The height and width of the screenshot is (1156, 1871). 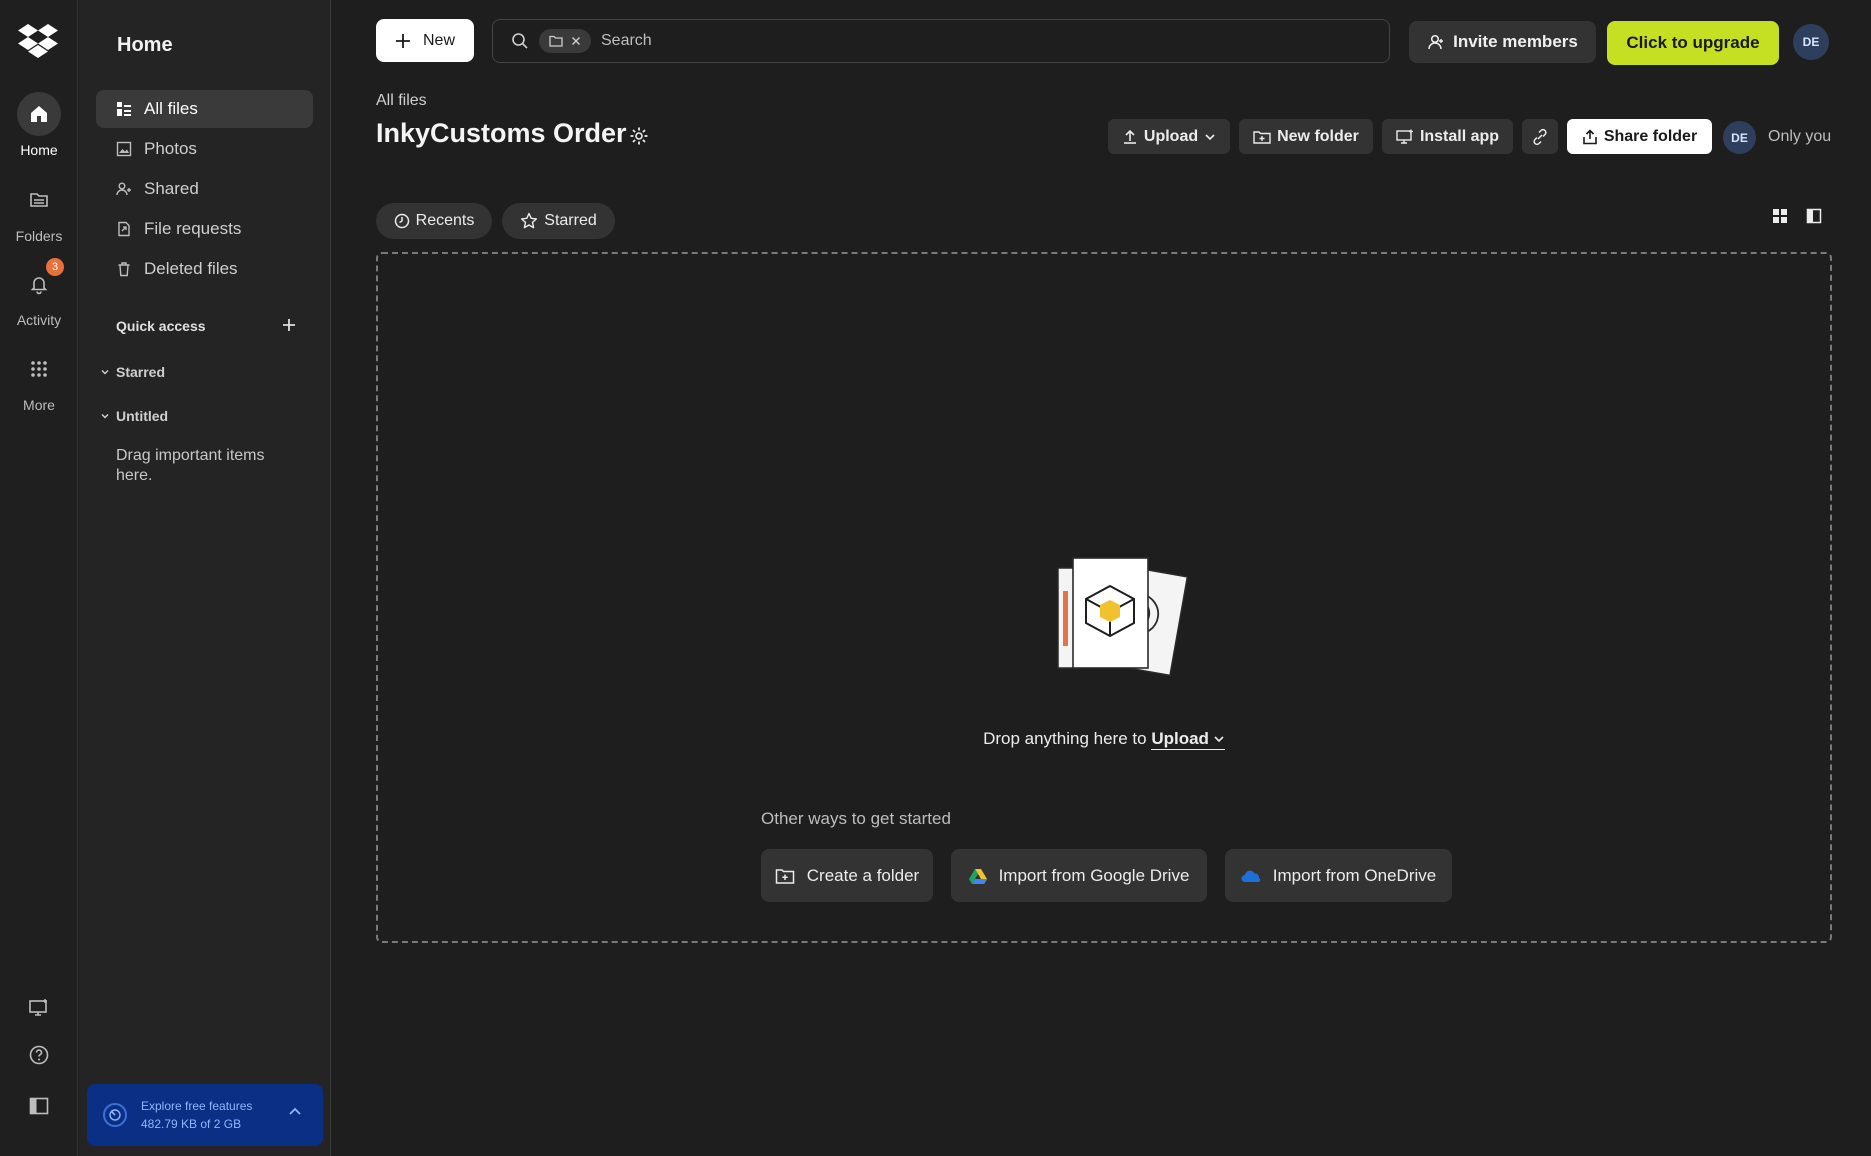 I want to click on sidebar-toggle-icon, so click(x=39, y=1106).